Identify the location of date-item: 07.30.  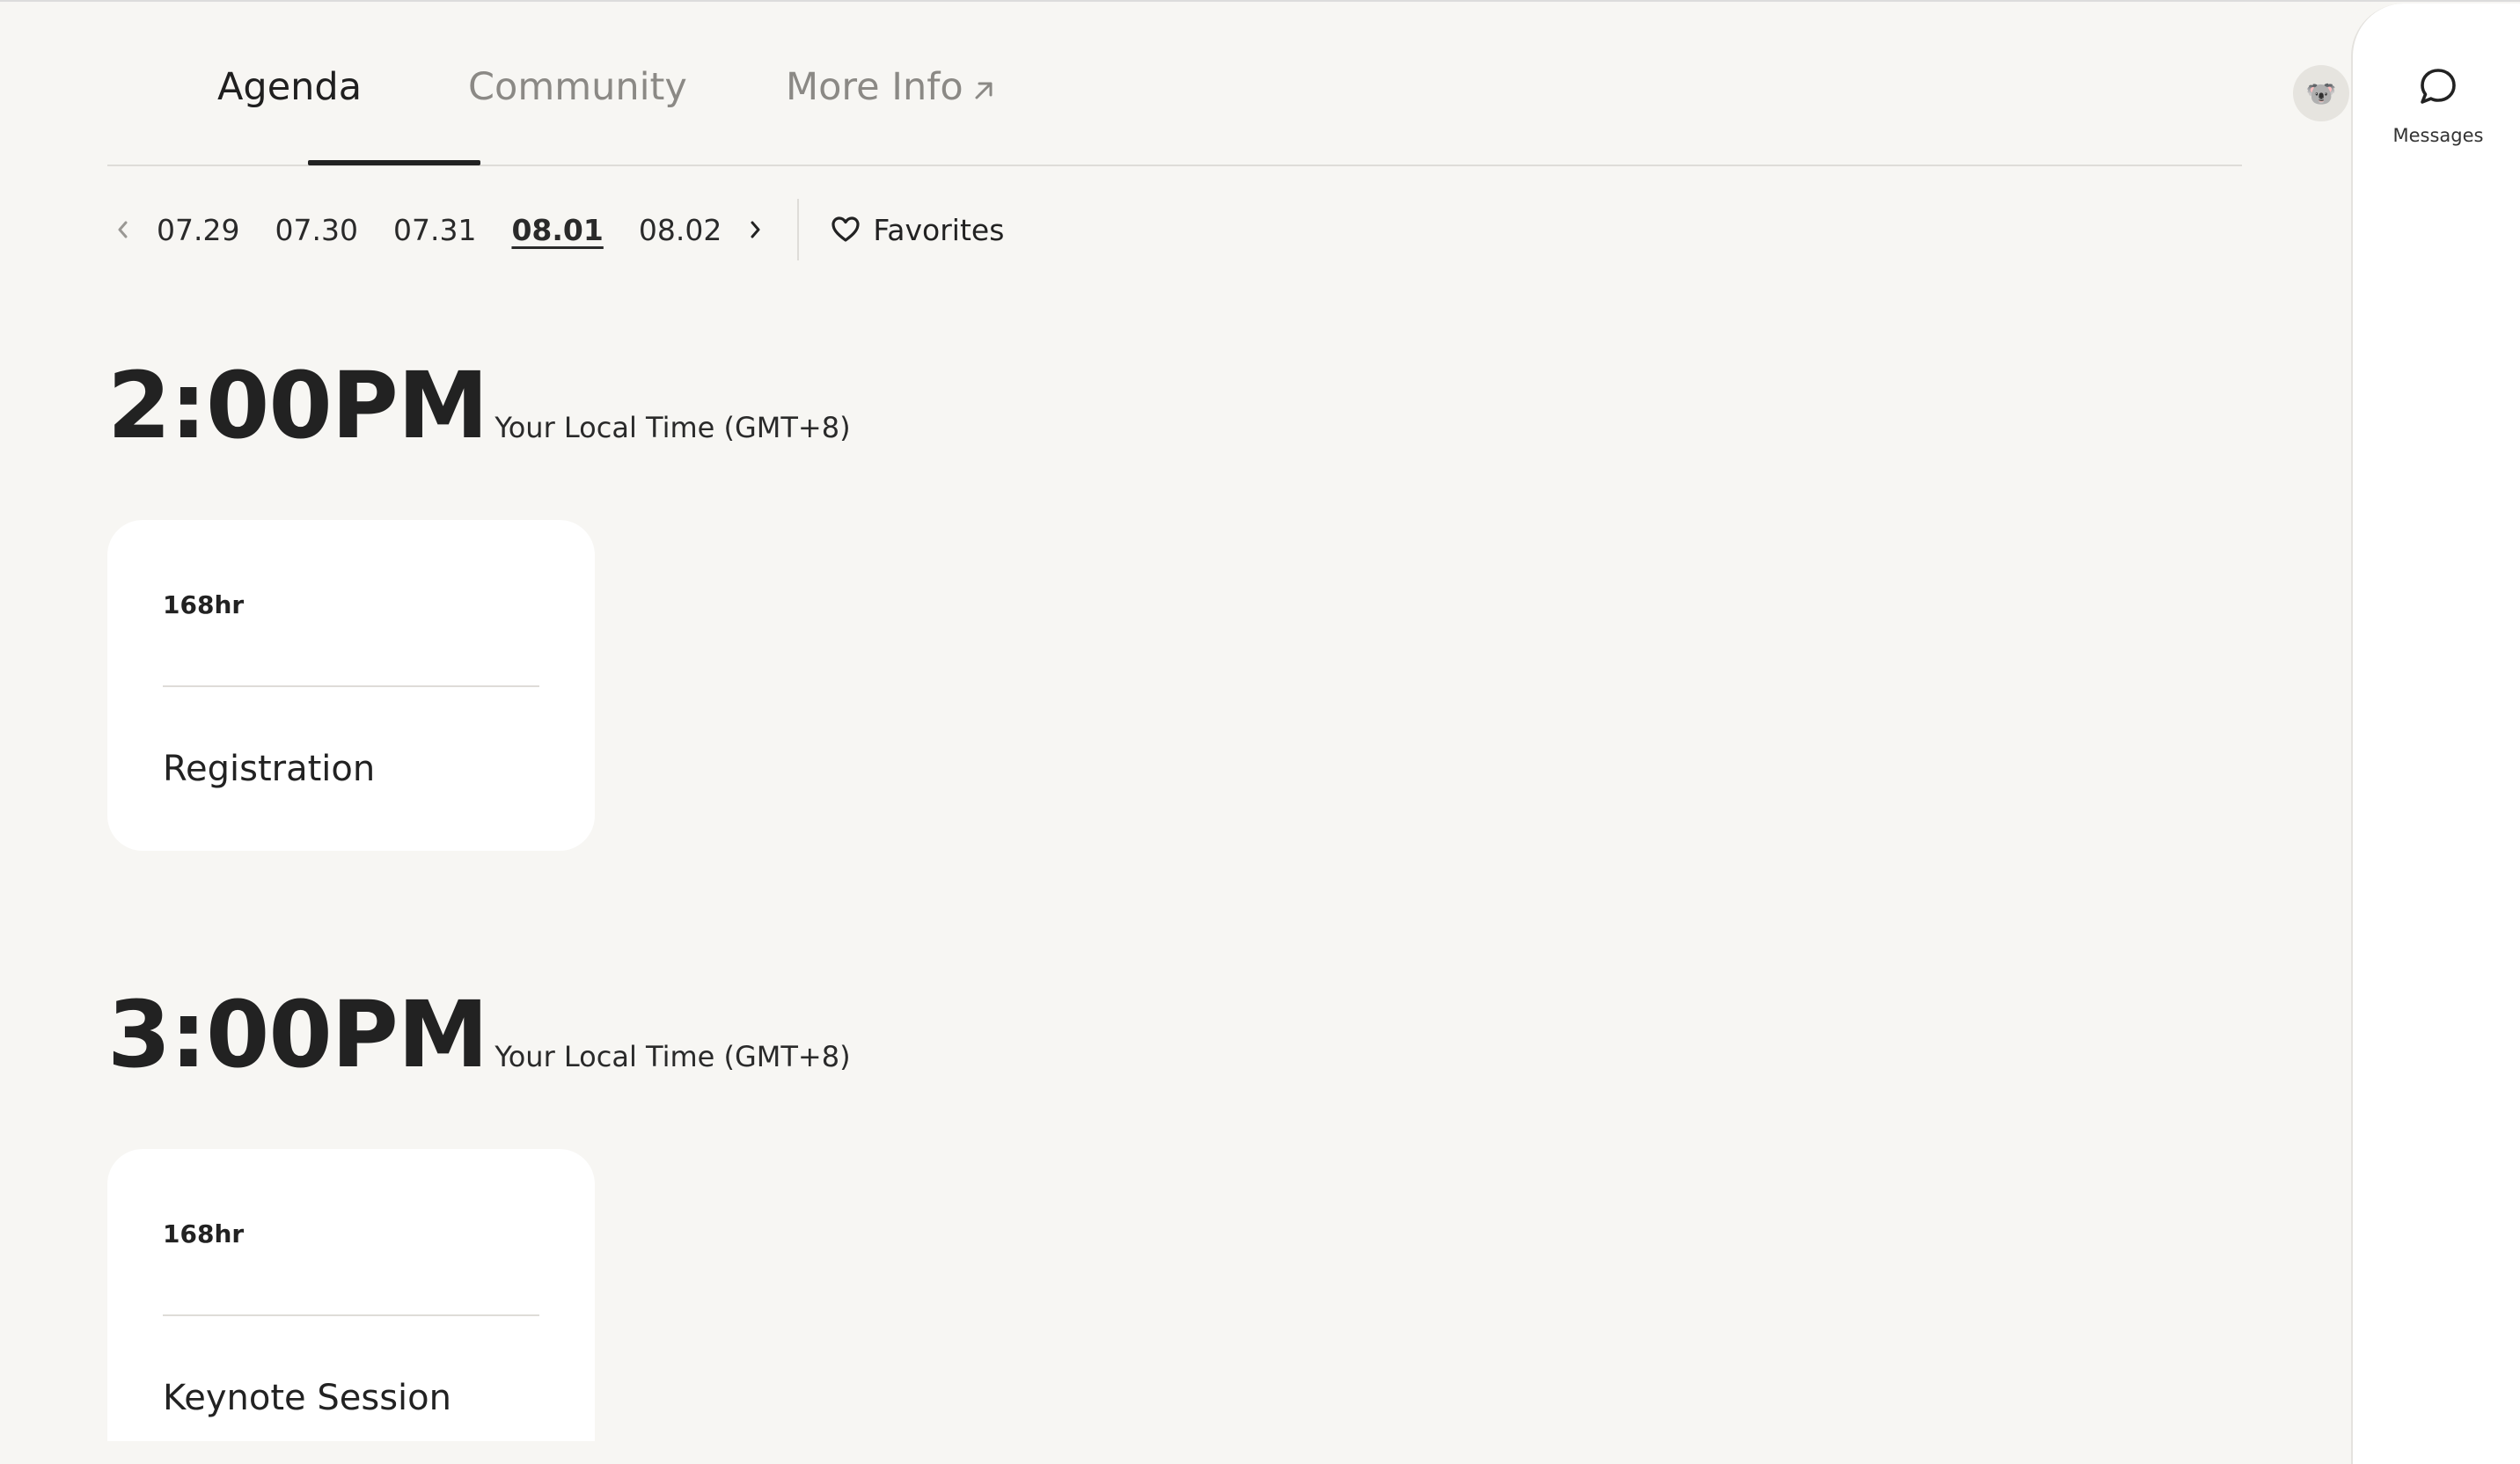
(316, 230).